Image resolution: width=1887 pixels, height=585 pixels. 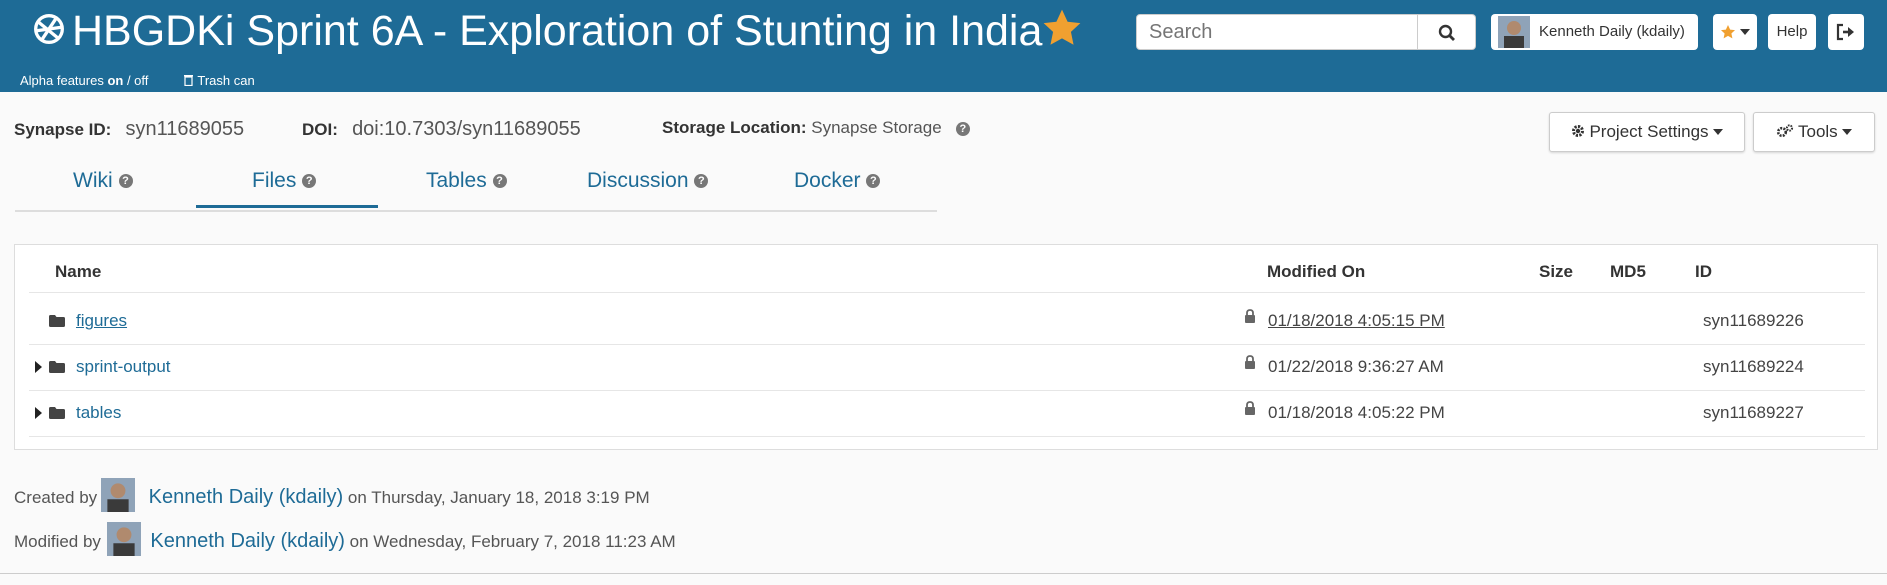 What do you see at coordinates (1577, 131) in the screenshot?
I see `gear-icon` at bounding box center [1577, 131].